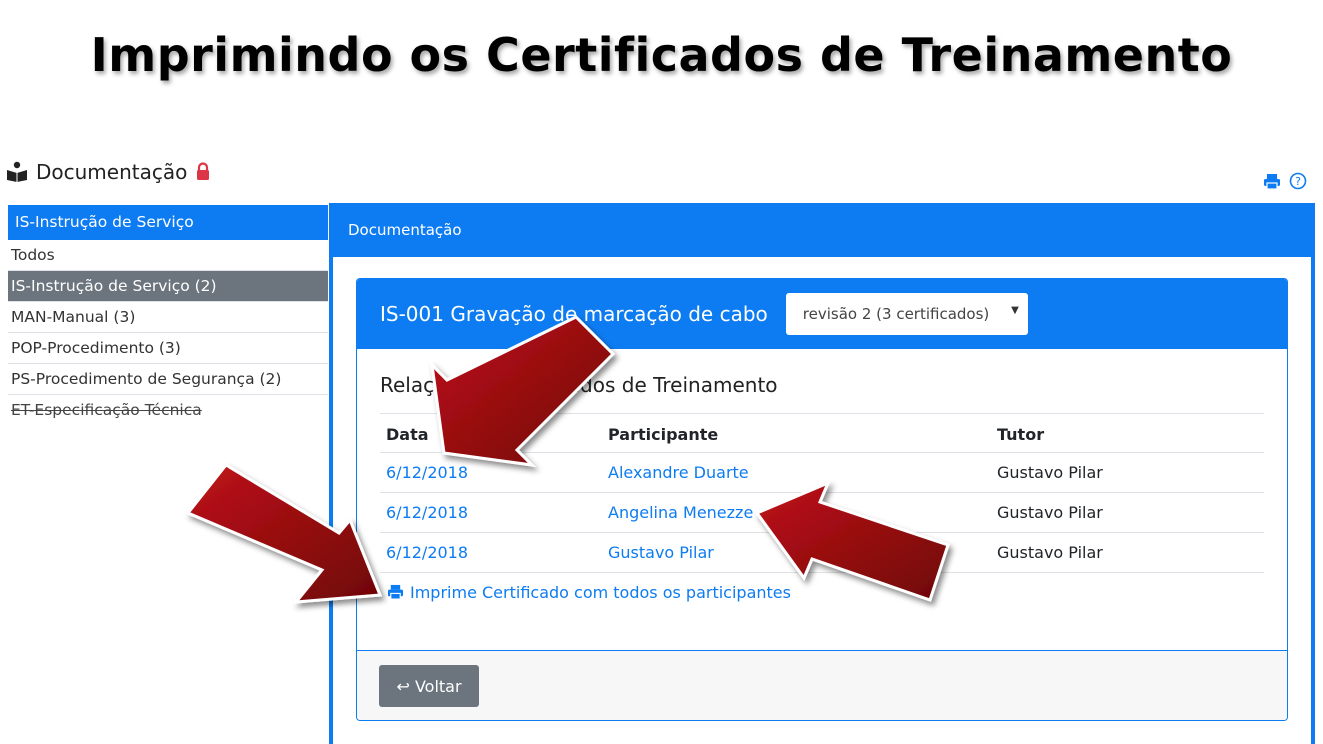 This screenshot has width=1323, height=744. I want to click on table-header-row: Data Participante Tutor, so click(822, 433).